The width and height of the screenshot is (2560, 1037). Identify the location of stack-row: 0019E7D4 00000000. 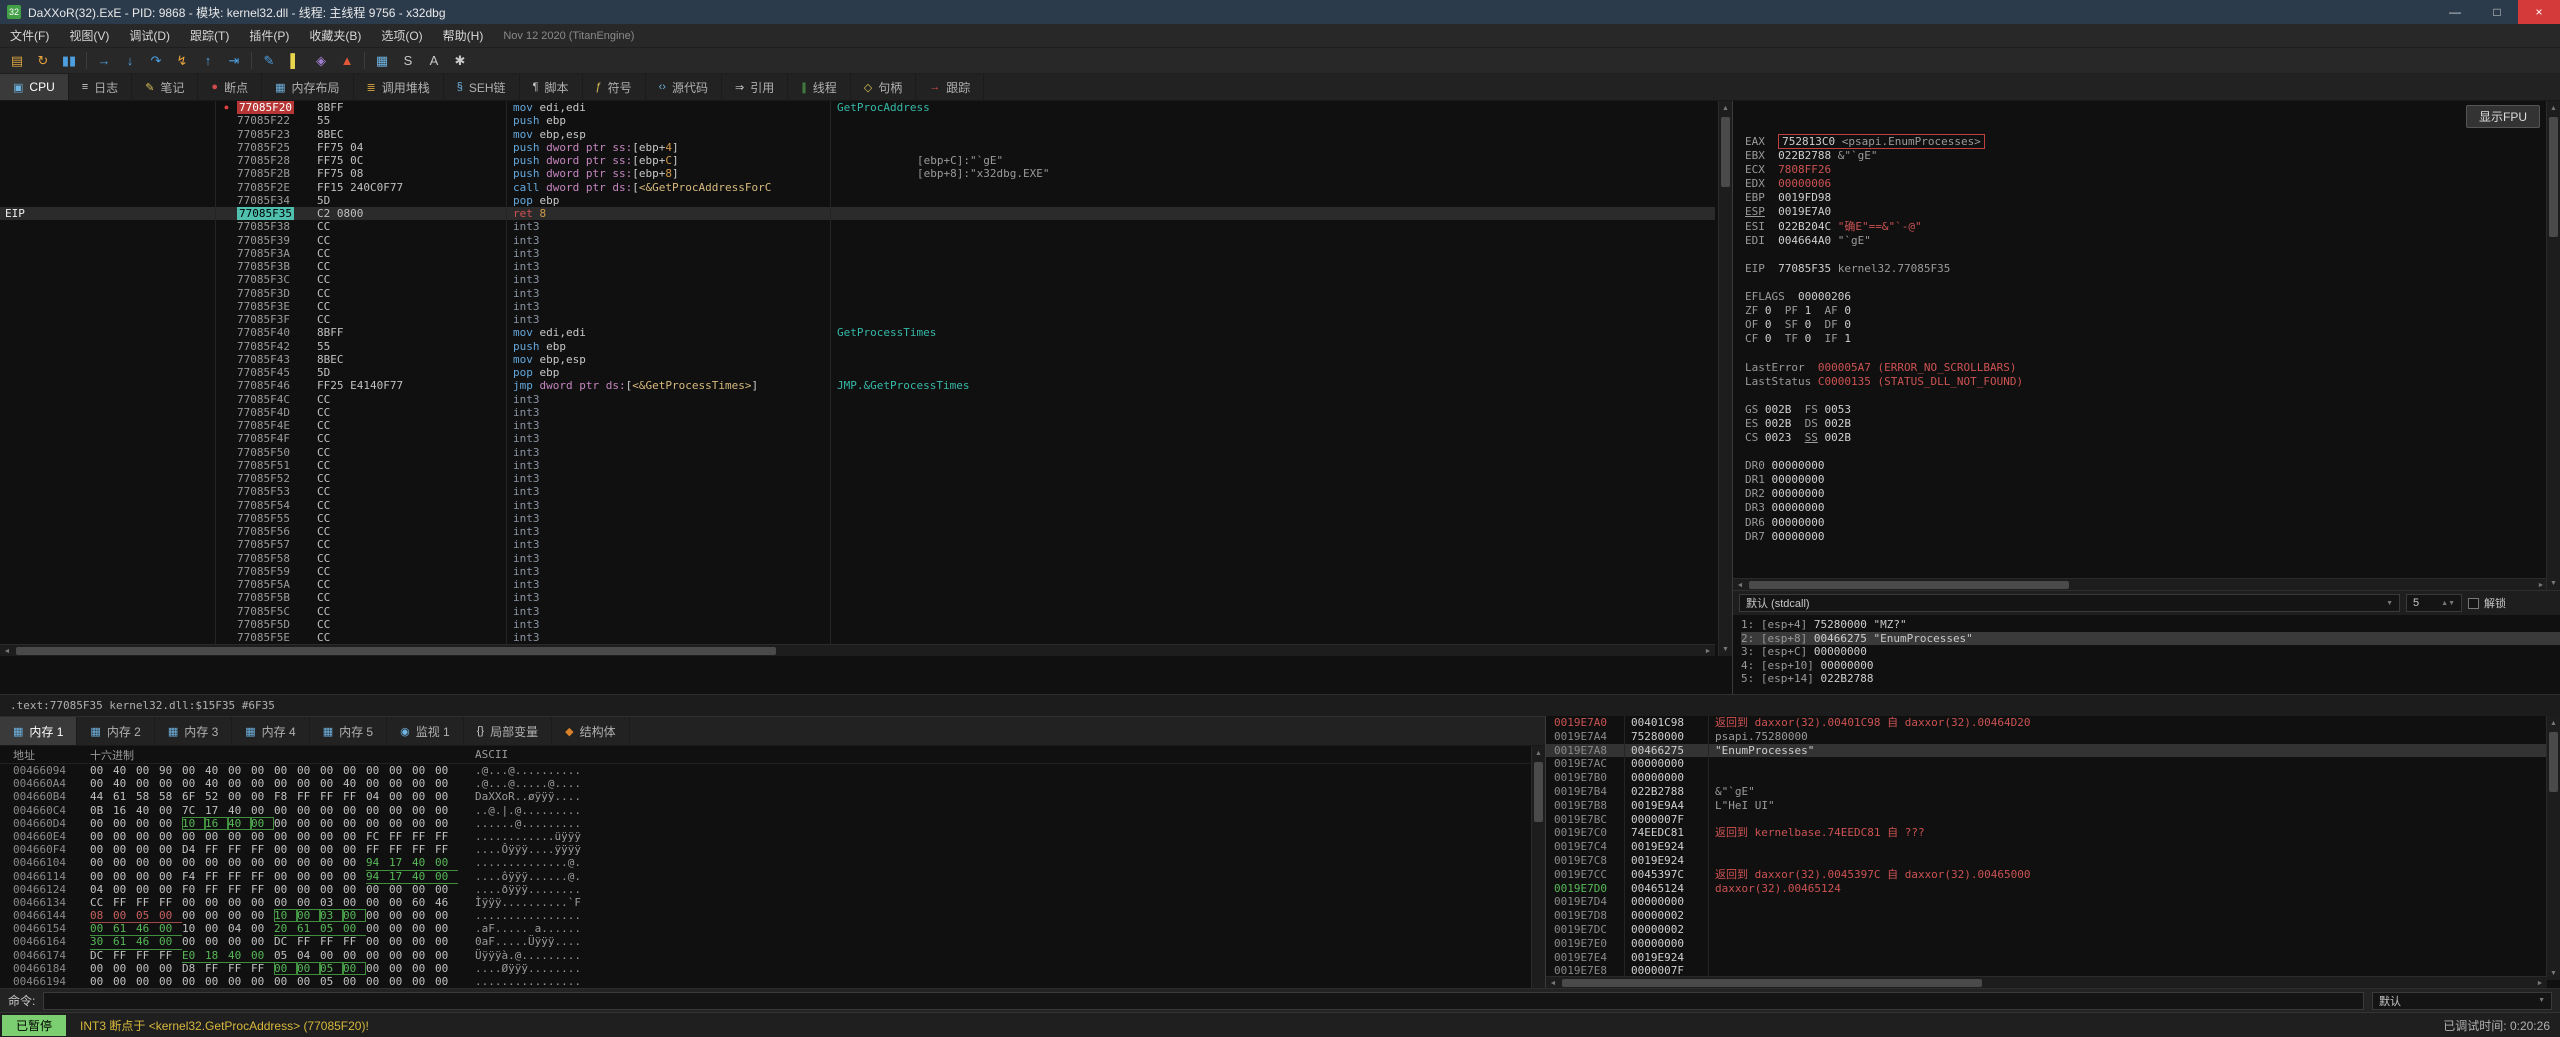
(2046, 902).